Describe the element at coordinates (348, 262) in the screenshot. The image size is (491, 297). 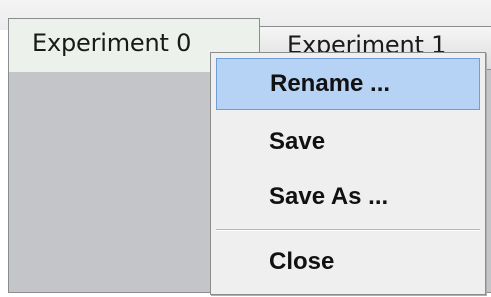
I see `menu-item-close: Close` at that location.